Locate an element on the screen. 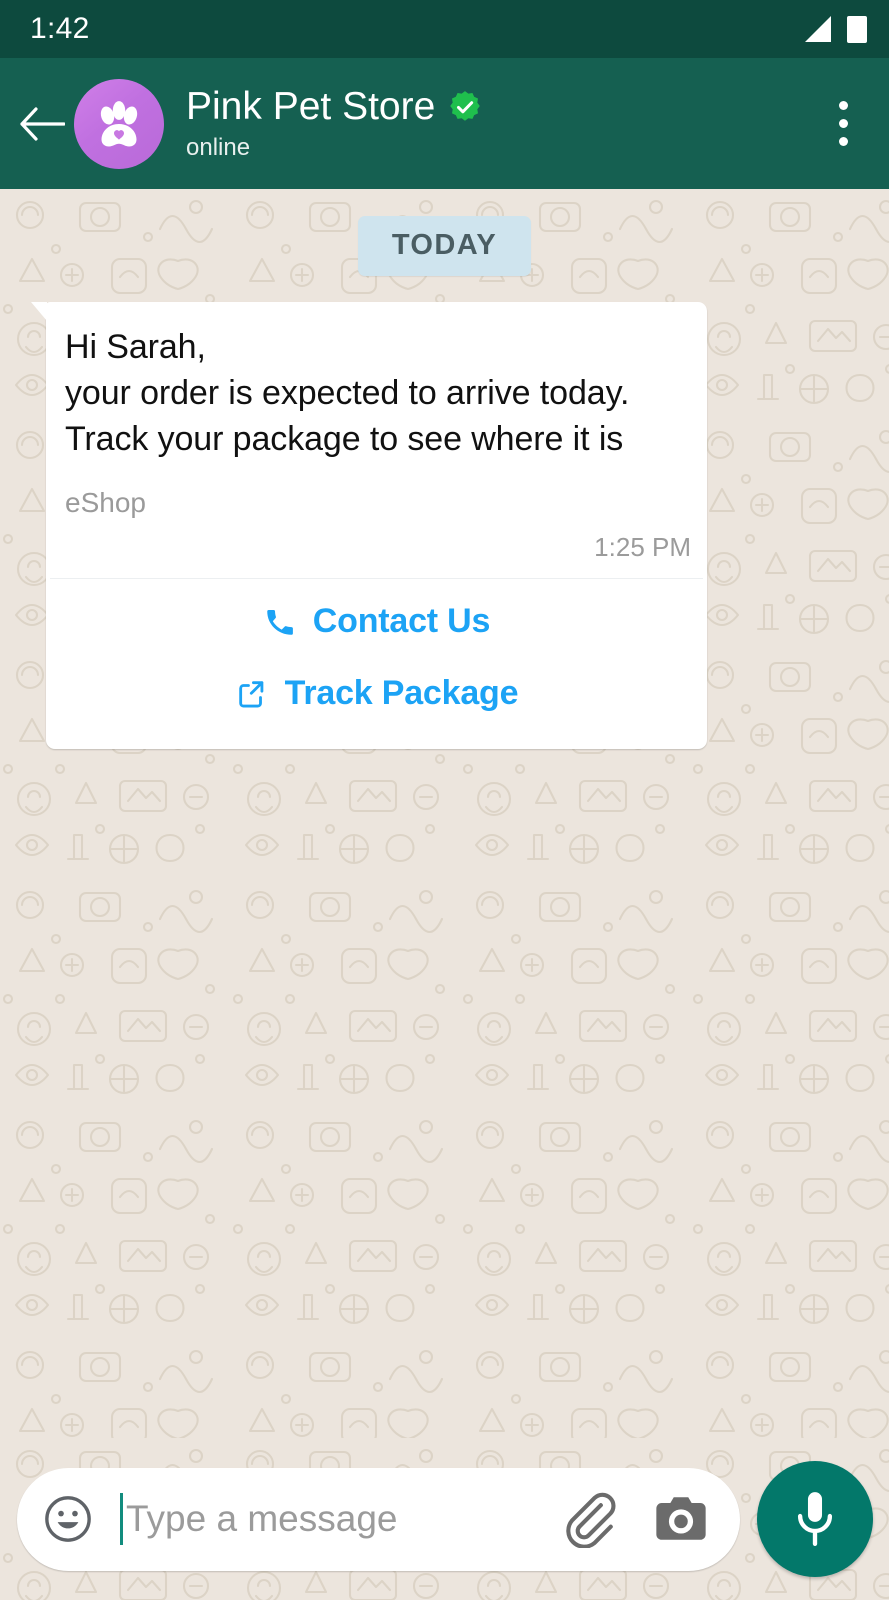  voice-record-button is located at coordinates (815, 1519).